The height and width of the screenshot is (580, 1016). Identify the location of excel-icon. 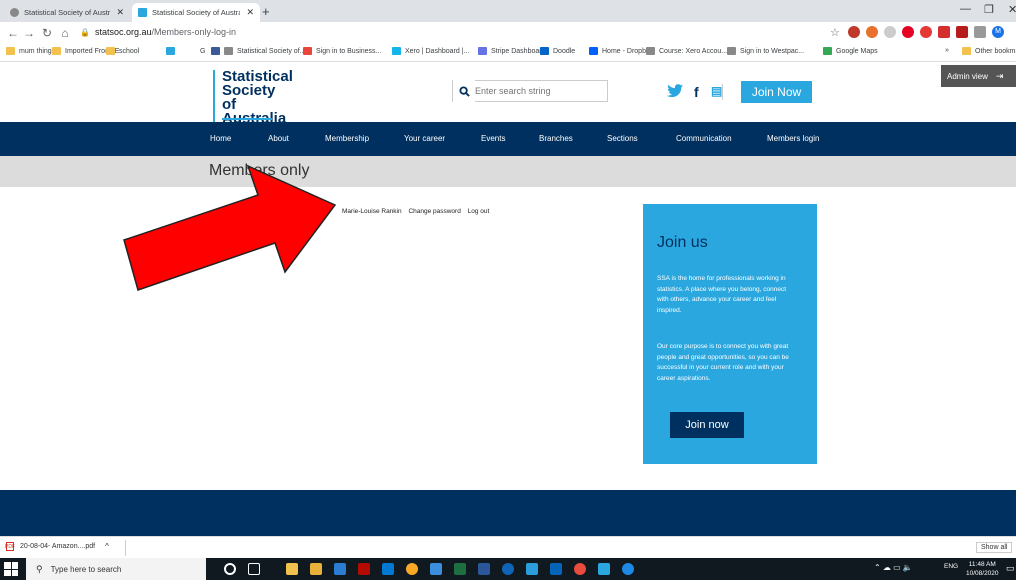
(460, 569).